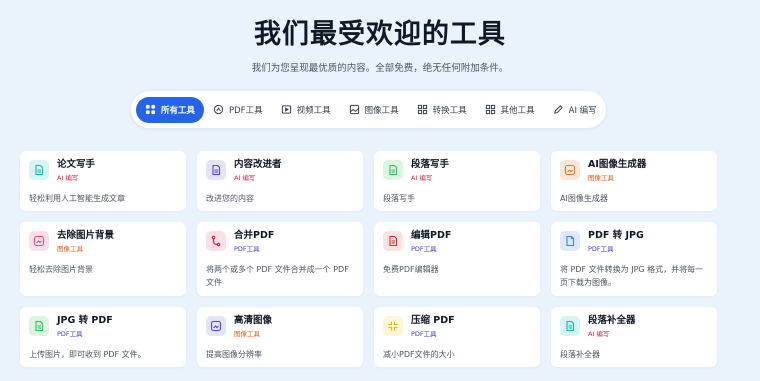 The width and height of the screenshot is (760, 381). What do you see at coordinates (616, 235) in the screenshot?
I see `card-title: PDF 转 JPG` at bounding box center [616, 235].